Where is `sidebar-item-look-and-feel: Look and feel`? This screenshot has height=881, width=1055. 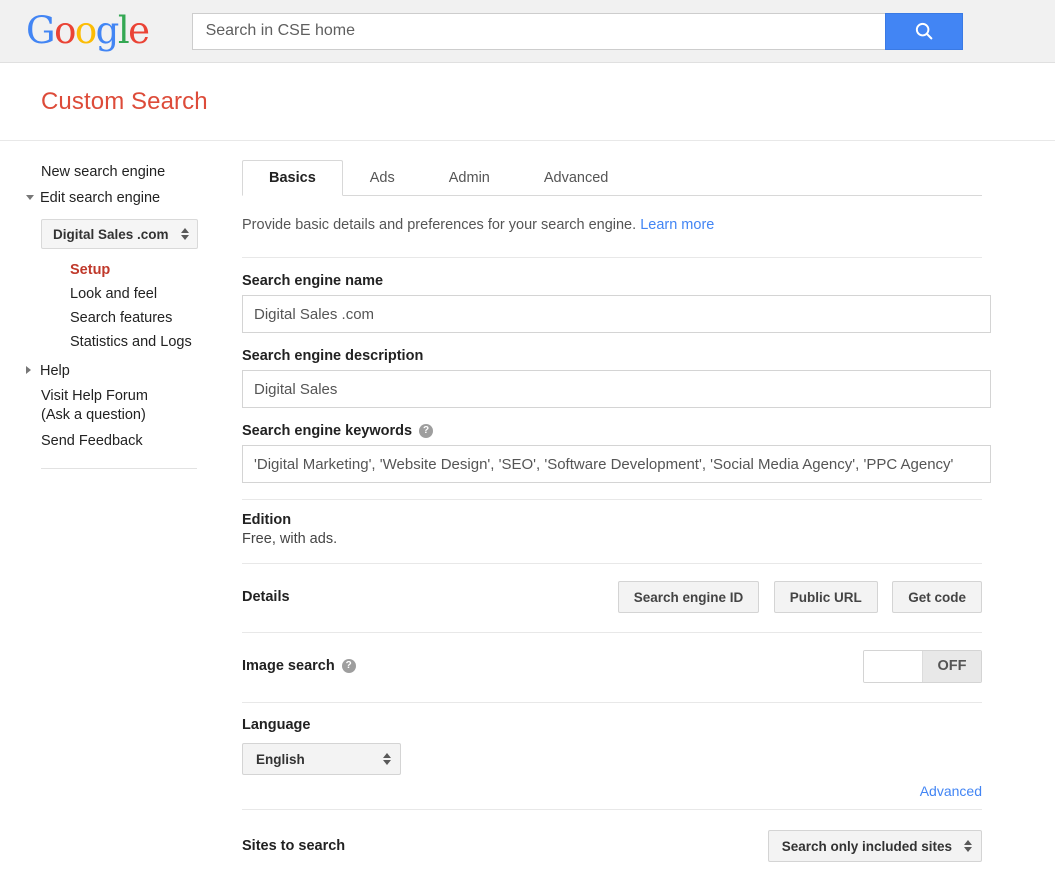 sidebar-item-look-and-feel: Look and feel is located at coordinates (156, 294).